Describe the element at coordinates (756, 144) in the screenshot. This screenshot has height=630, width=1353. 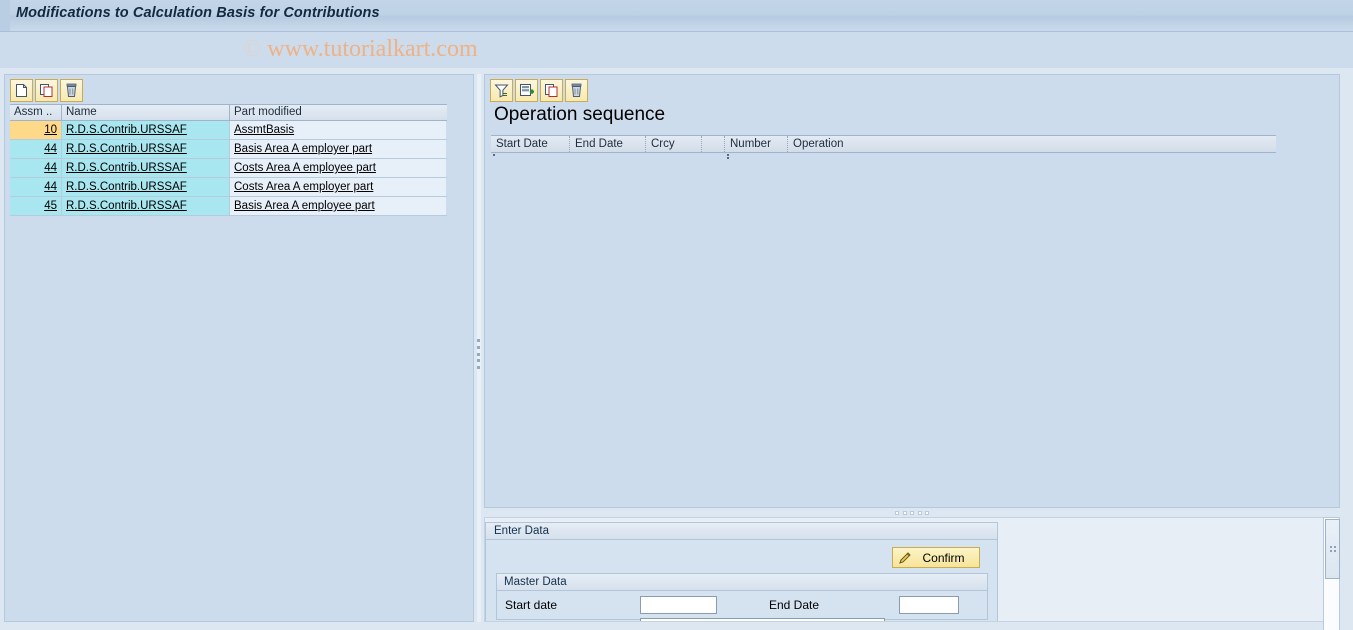
I see `column-header-number: Number` at that location.